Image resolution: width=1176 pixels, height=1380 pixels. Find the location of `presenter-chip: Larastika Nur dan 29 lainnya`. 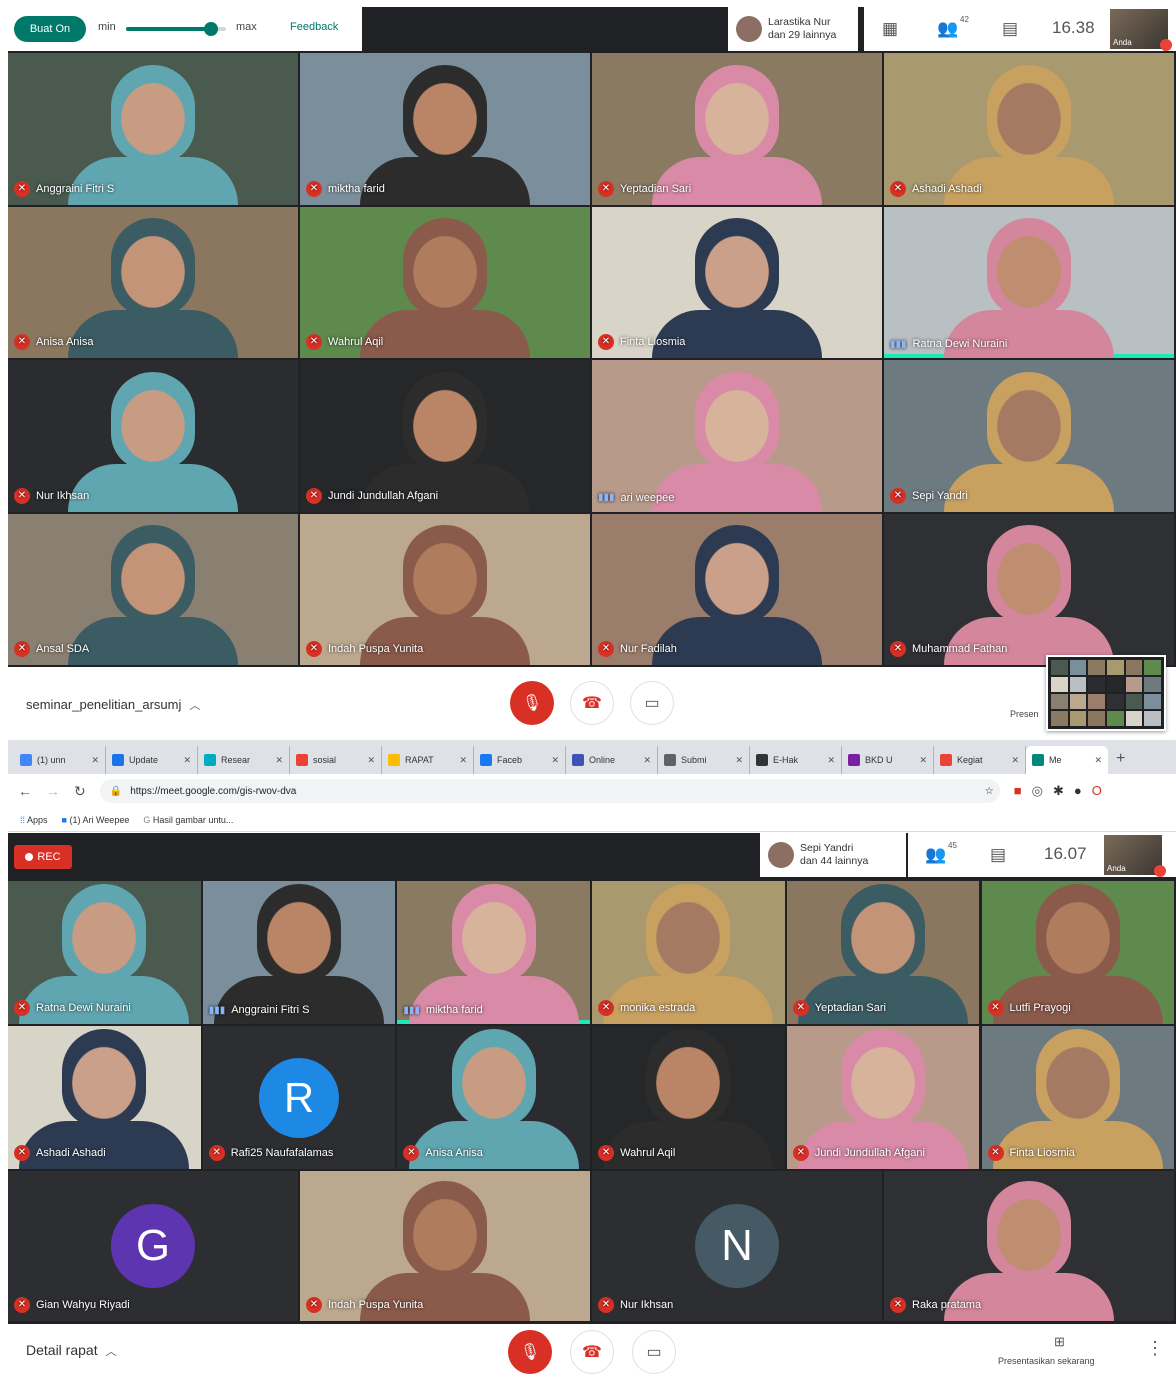

presenter-chip: Larastika Nur dan 29 lainnya is located at coordinates (793, 29).